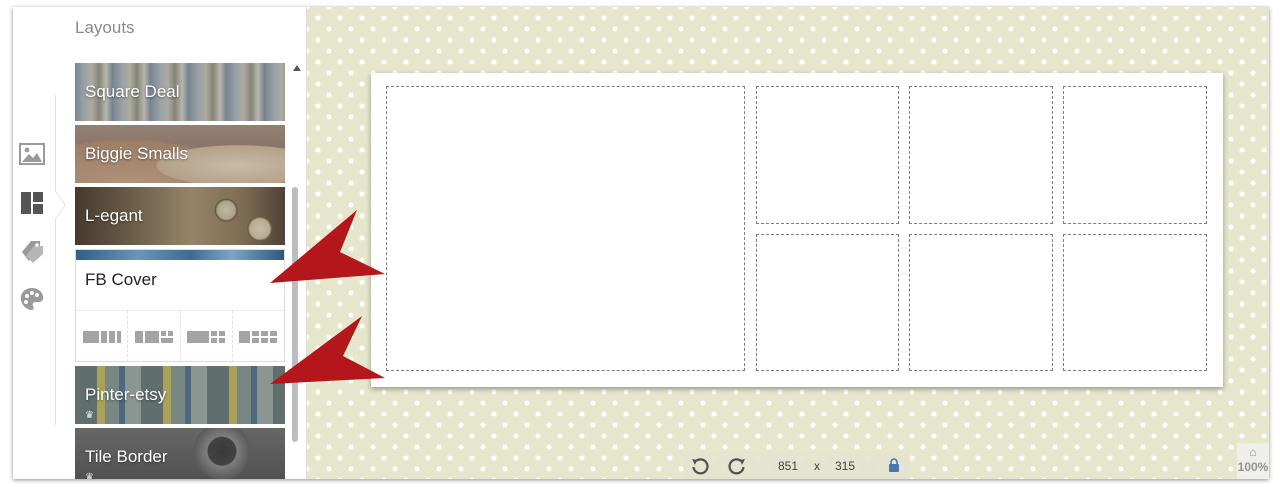  Describe the element at coordinates (32, 299) in the screenshot. I see `palette-icon` at that location.